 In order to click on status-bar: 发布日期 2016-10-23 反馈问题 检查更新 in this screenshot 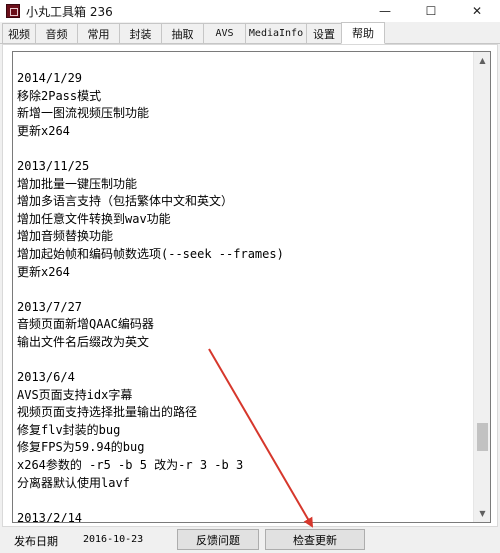, I will do `click(250, 540)`.